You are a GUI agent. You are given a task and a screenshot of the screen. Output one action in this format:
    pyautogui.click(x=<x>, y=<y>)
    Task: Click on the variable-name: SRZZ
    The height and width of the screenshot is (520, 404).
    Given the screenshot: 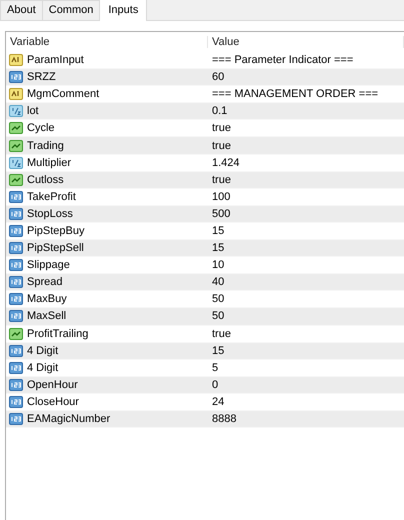 What is the action you would take?
    pyautogui.click(x=41, y=77)
    